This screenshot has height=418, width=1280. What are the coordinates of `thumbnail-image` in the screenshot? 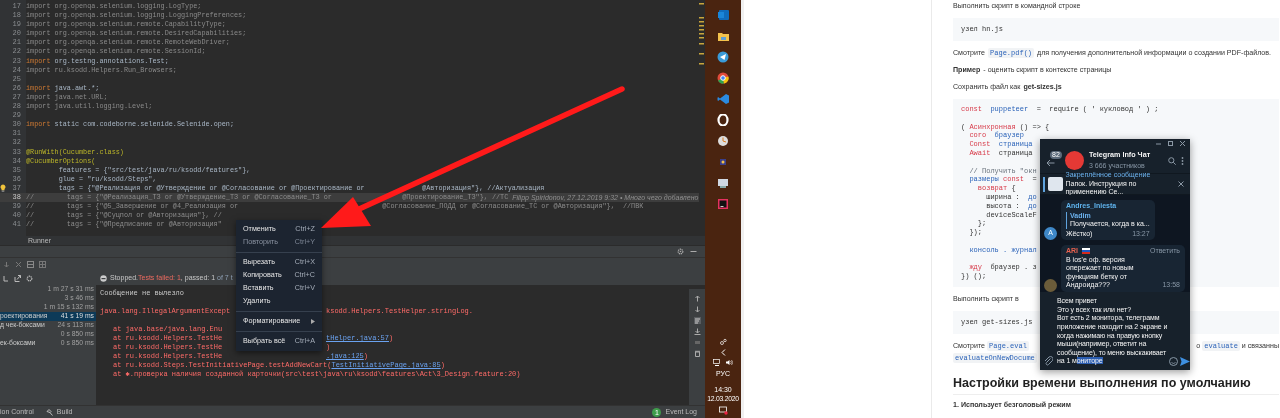 It's located at (1055, 184).